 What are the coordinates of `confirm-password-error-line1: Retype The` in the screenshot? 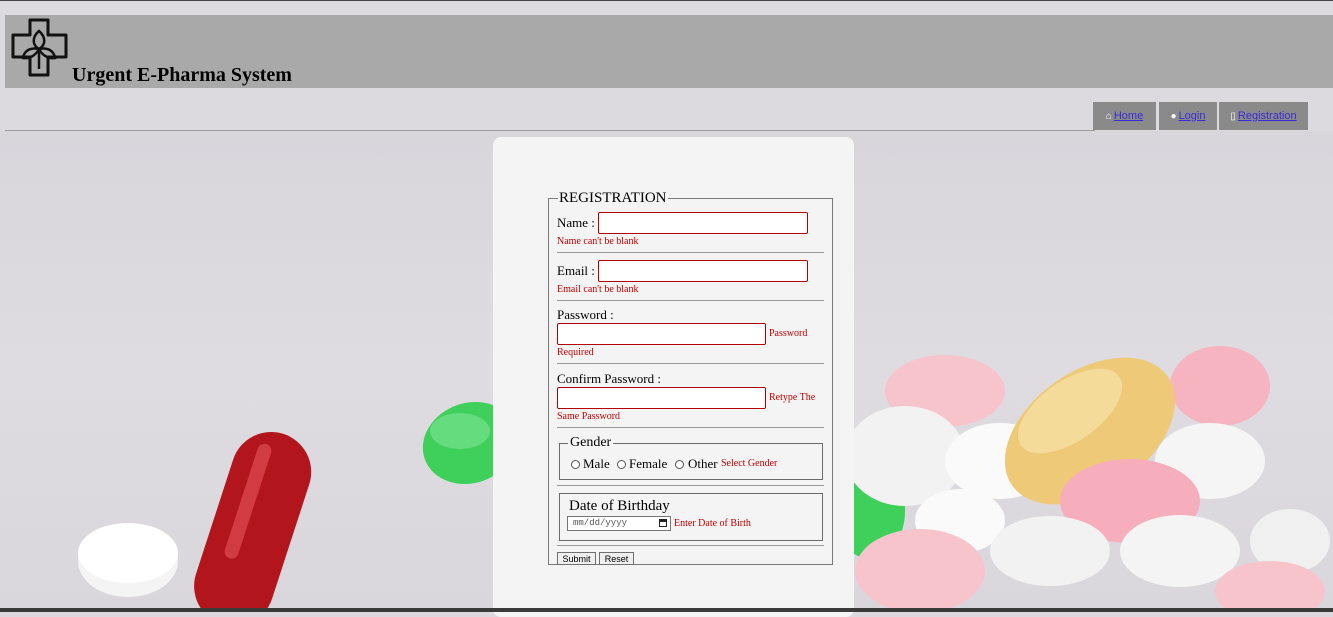 It's located at (792, 397).